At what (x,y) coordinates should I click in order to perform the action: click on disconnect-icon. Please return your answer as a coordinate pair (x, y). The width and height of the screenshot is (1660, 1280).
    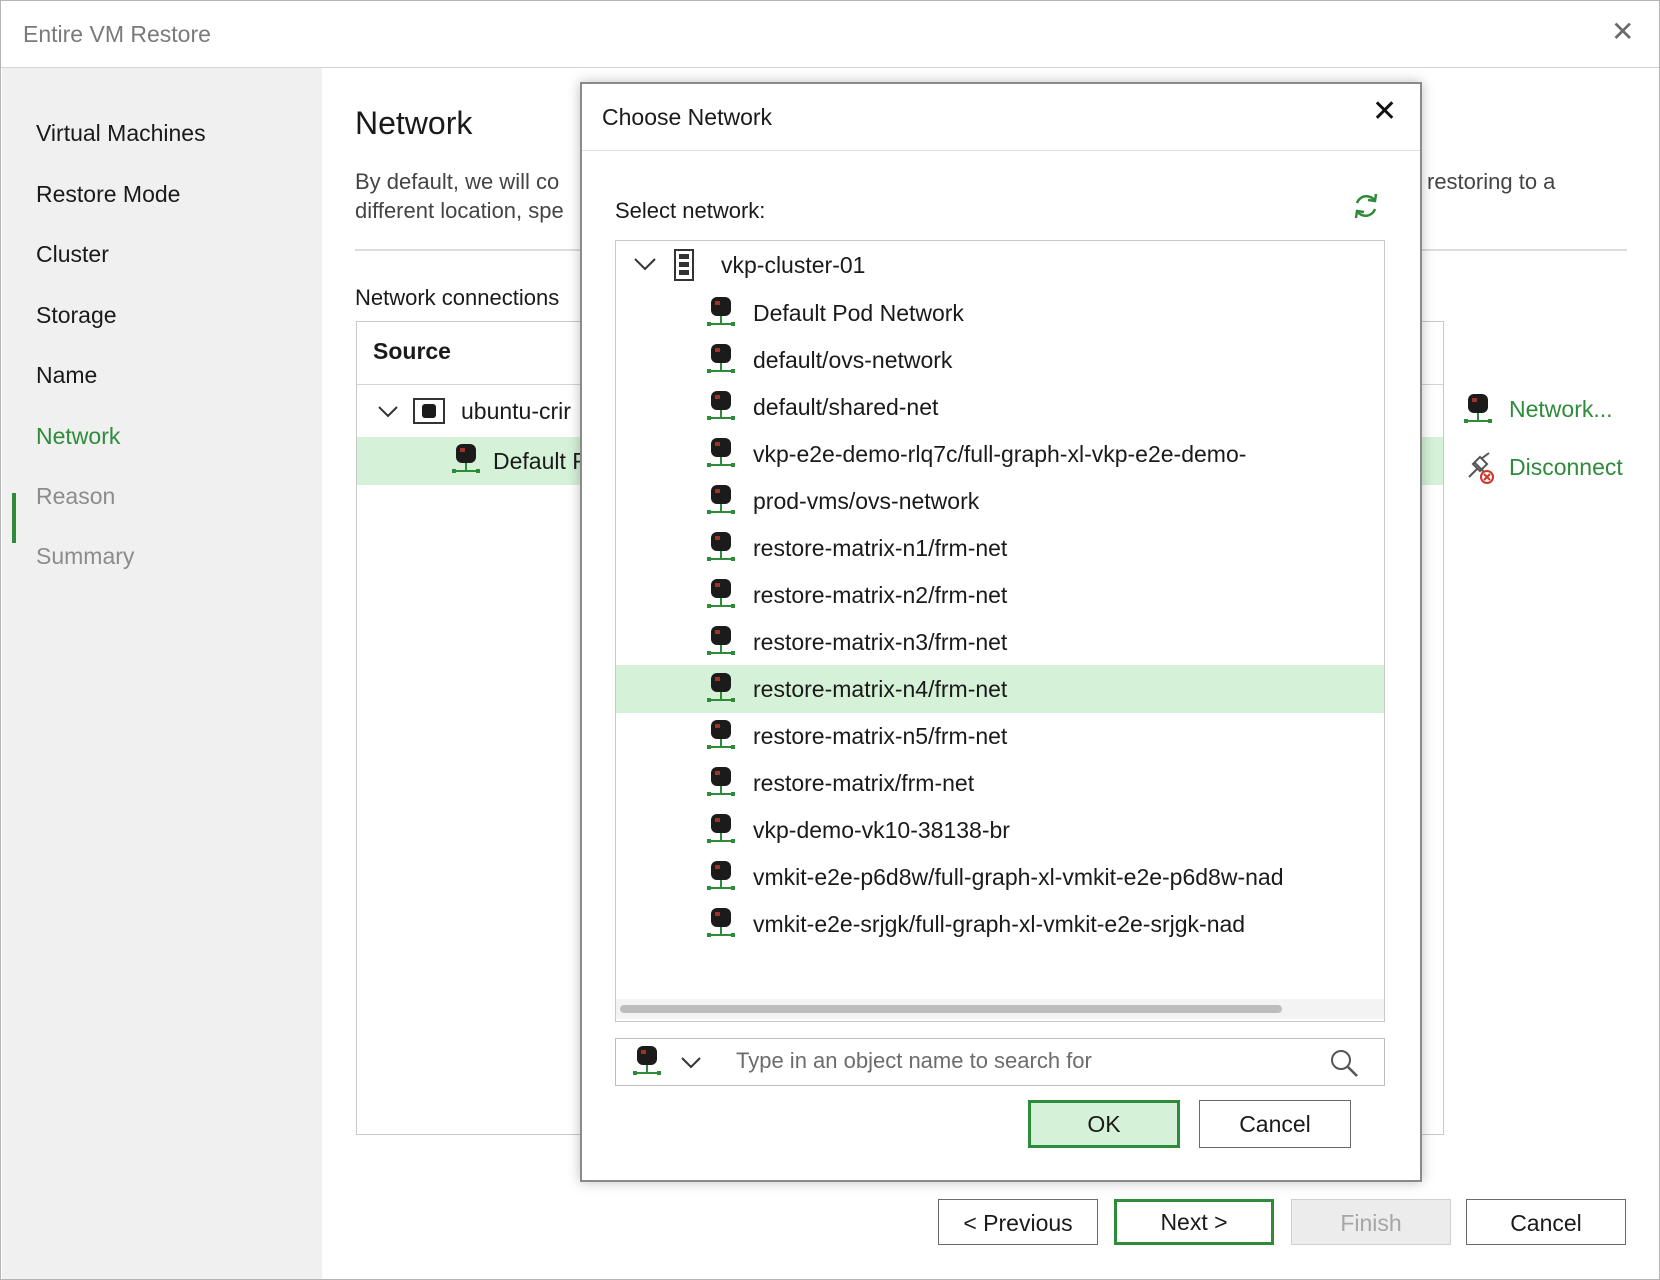
    Looking at the image, I should click on (1481, 468).